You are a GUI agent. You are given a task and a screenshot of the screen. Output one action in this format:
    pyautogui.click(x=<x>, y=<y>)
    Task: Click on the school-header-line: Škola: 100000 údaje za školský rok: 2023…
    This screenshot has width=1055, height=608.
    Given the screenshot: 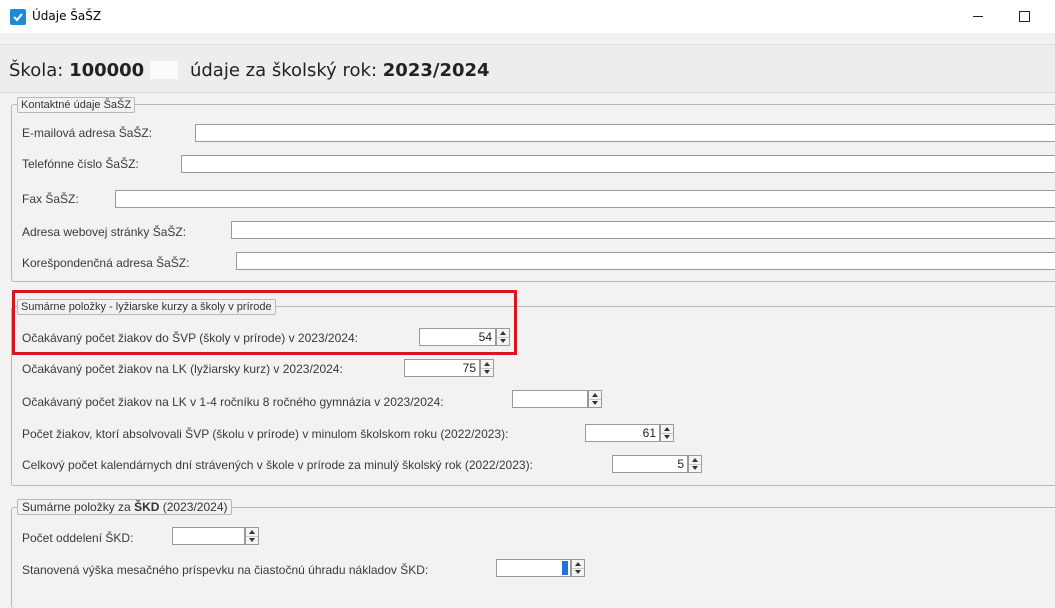 What is the action you would take?
    pyautogui.click(x=249, y=70)
    